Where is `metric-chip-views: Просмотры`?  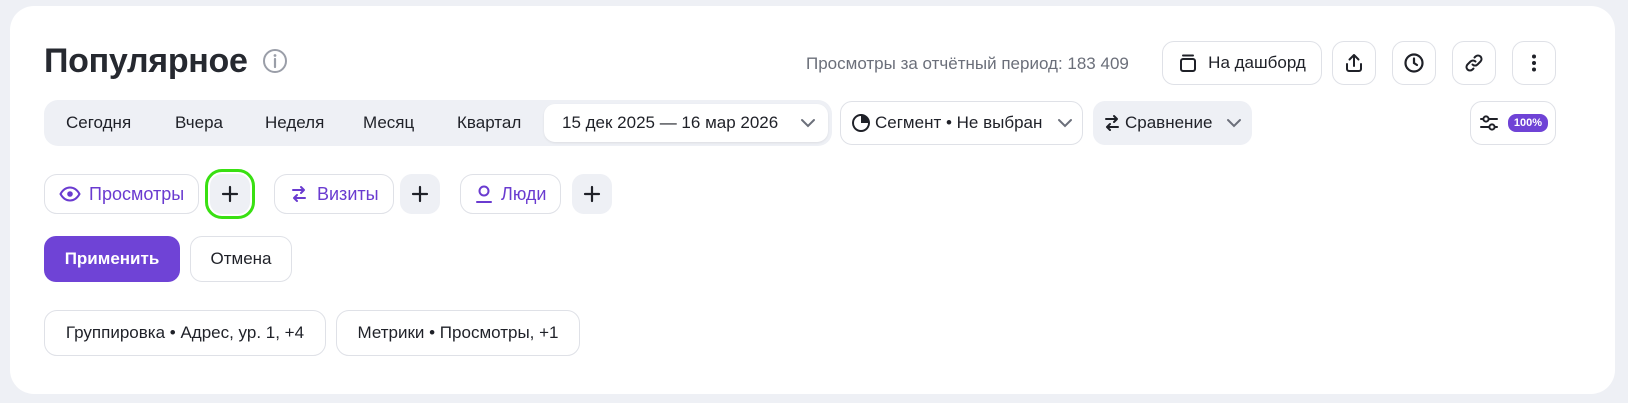 metric-chip-views: Просмотры is located at coordinates (122, 194).